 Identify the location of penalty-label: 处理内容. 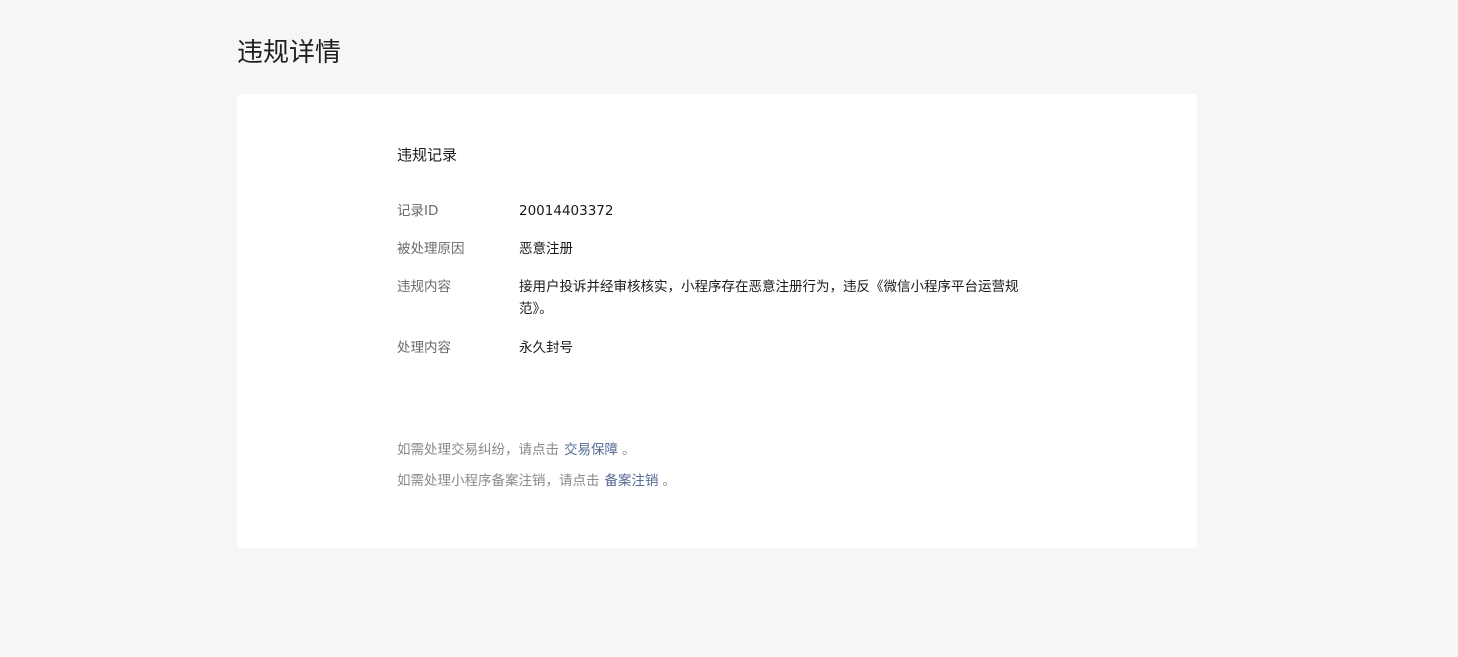
(424, 348).